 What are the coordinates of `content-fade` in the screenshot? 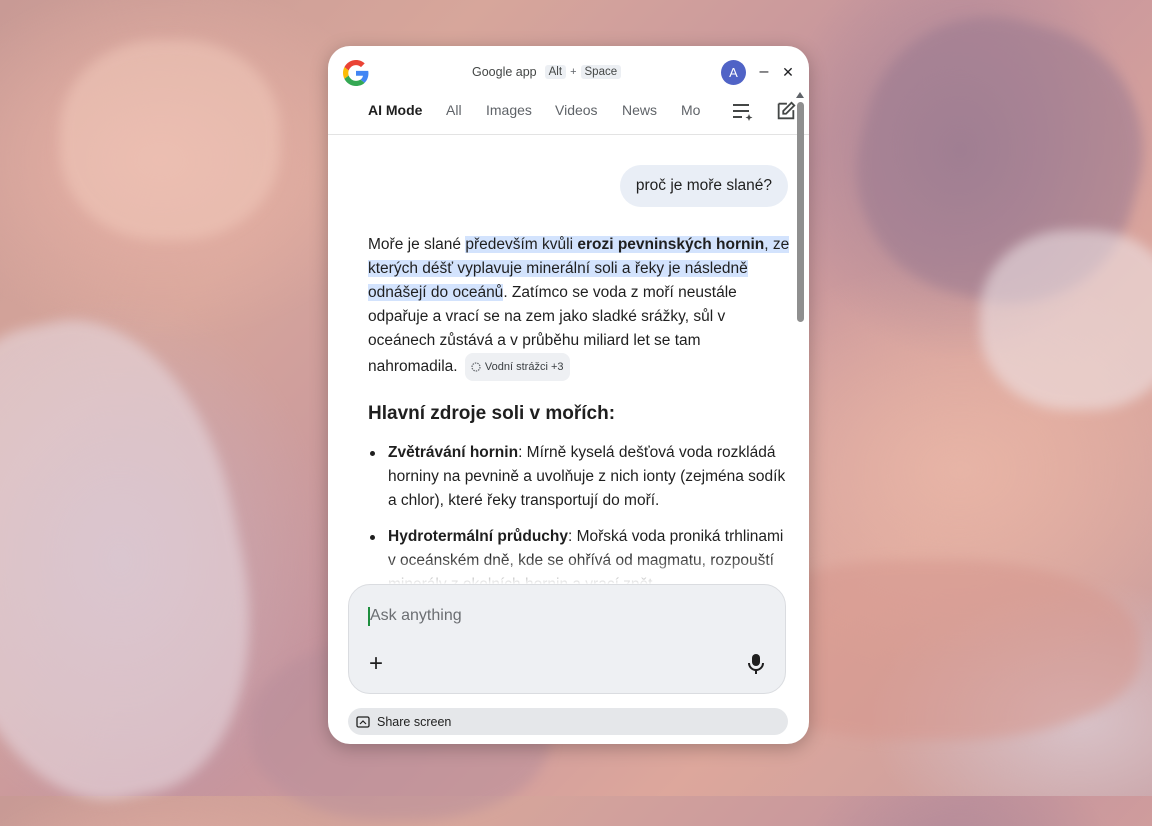 It's located at (562, 570).